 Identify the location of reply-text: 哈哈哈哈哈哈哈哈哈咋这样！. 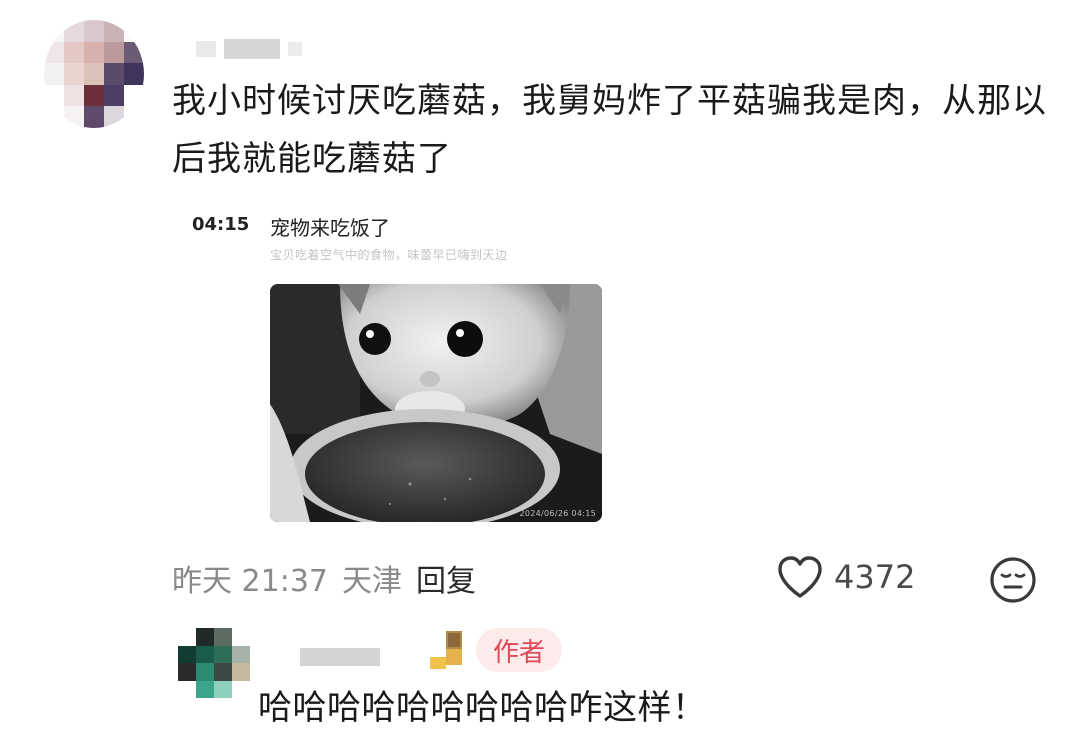
(482, 708).